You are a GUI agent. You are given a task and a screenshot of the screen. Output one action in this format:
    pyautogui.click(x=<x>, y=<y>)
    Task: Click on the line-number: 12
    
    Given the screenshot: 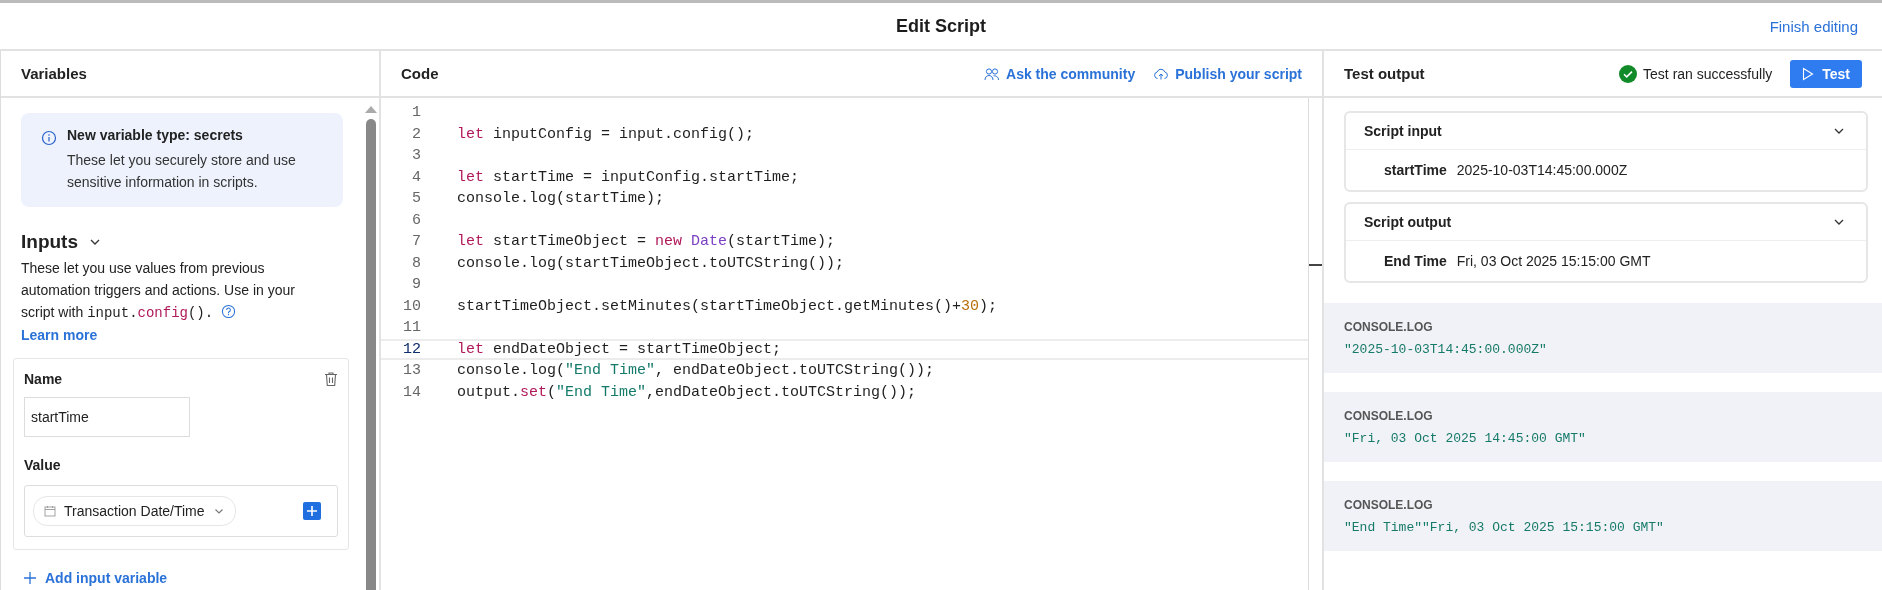 What is the action you would take?
    pyautogui.click(x=411, y=349)
    